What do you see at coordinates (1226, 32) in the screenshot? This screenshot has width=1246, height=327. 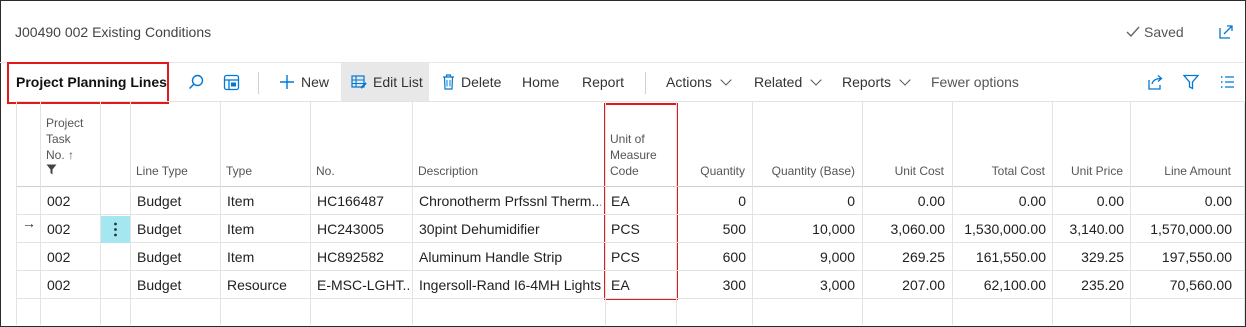 I see `popout-icon` at bounding box center [1226, 32].